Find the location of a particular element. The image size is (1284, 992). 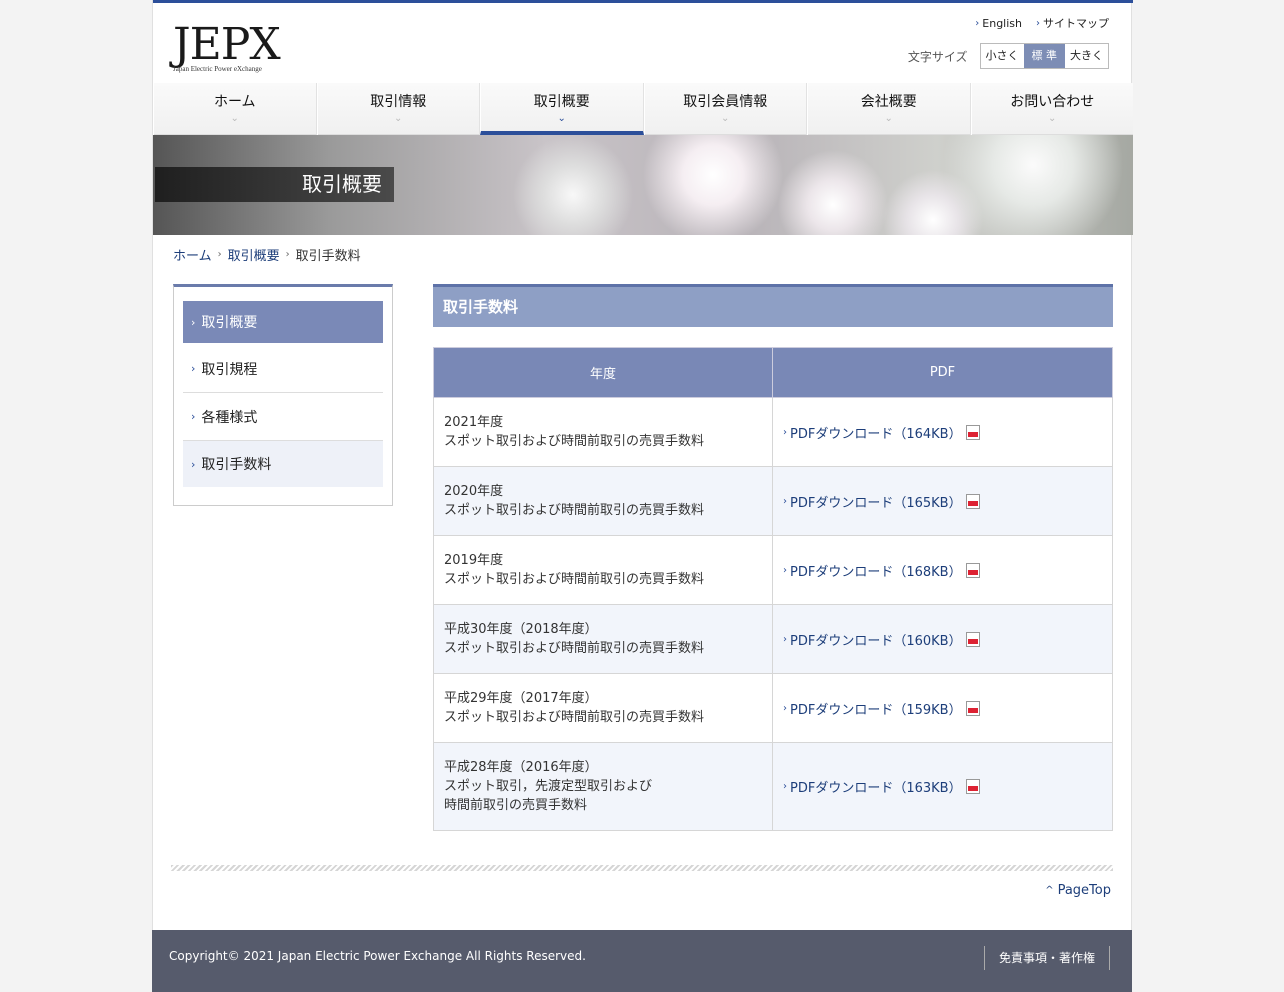

pdf-link-label: PDFダウンロード（163KB） is located at coordinates (876, 788).